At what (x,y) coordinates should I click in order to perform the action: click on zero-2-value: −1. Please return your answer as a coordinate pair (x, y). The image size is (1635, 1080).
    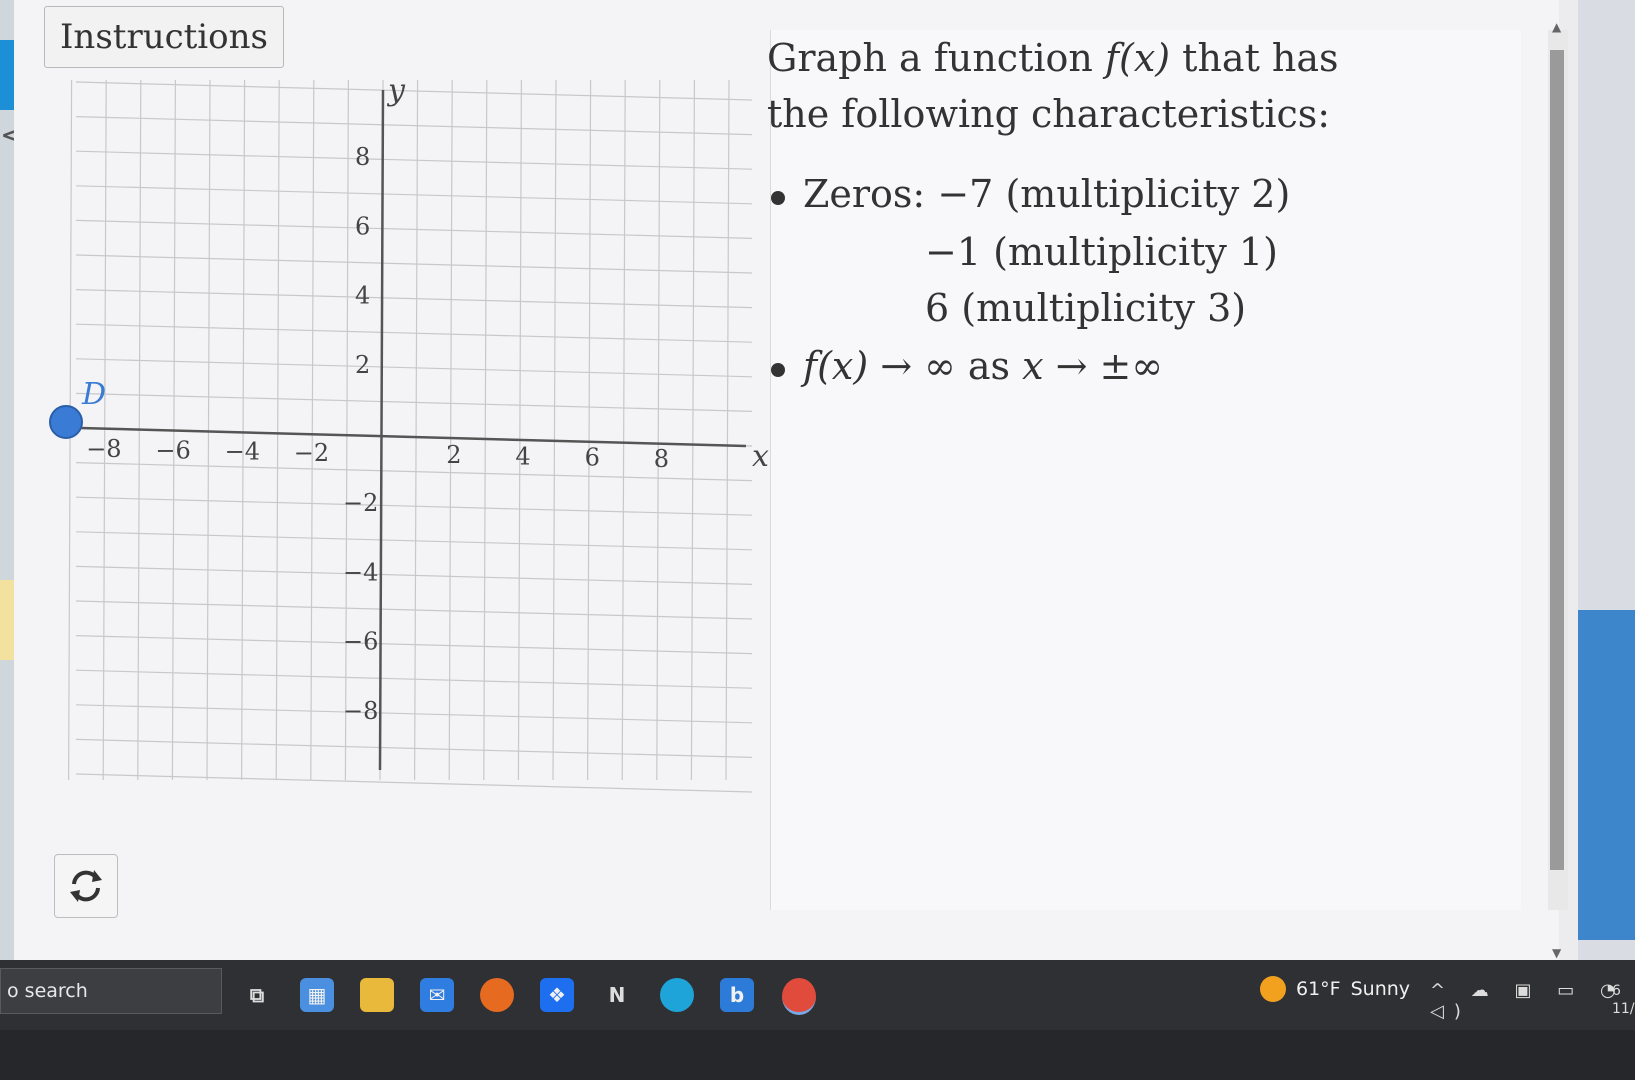
    Looking at the image, I should click on (953, 252).